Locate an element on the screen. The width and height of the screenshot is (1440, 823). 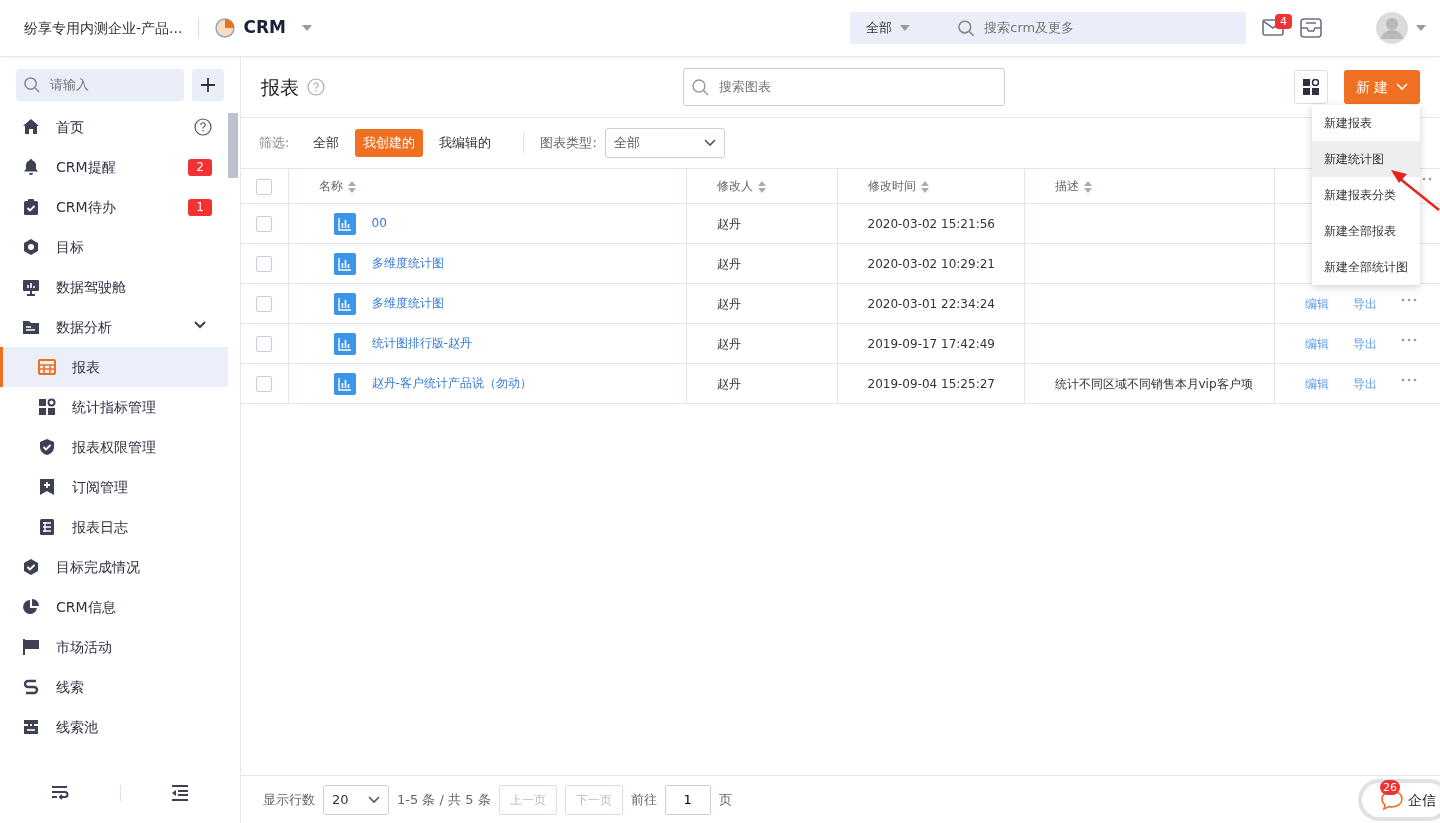
column-header: 修改人 is located at coordinates (734, 186).